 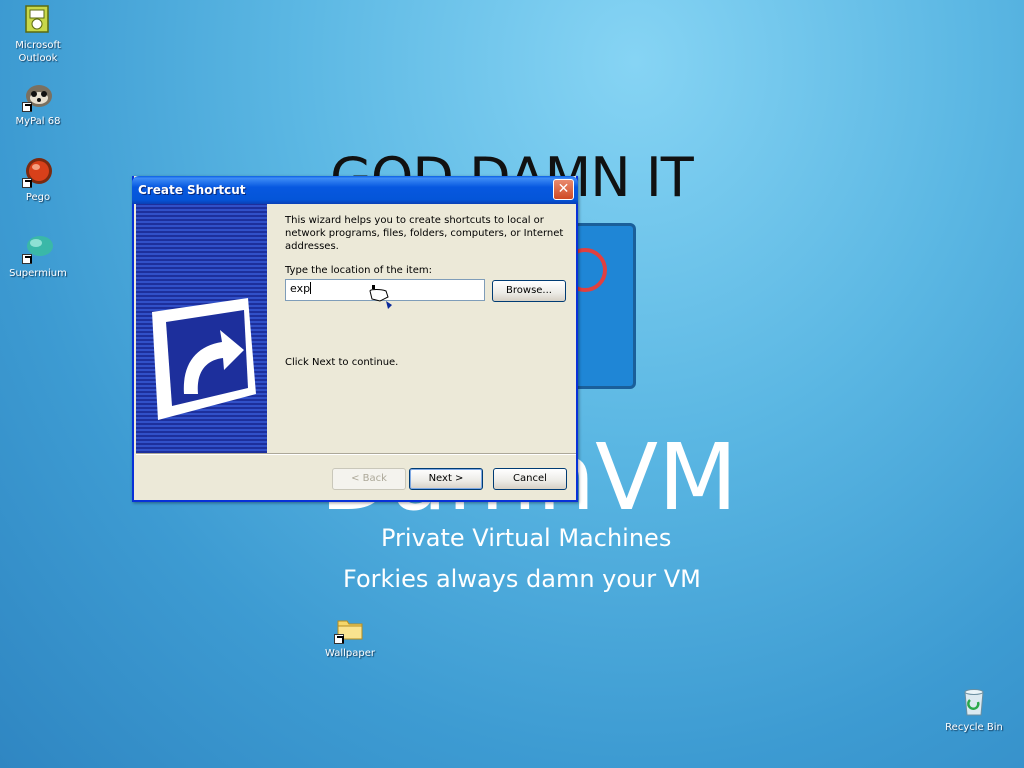 I want to click on wallpaper-subtitle-1: Private Virtual Machines, so click(x=526, y=538).